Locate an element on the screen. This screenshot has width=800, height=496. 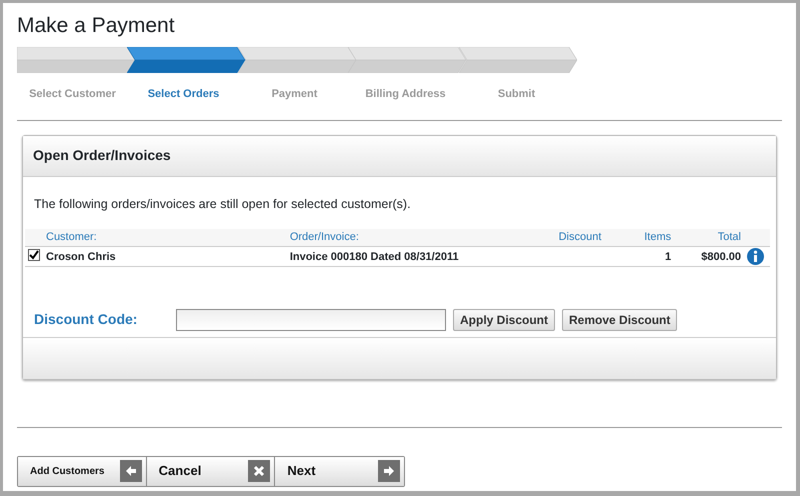
info-icon is located at coordinates (755, 257).